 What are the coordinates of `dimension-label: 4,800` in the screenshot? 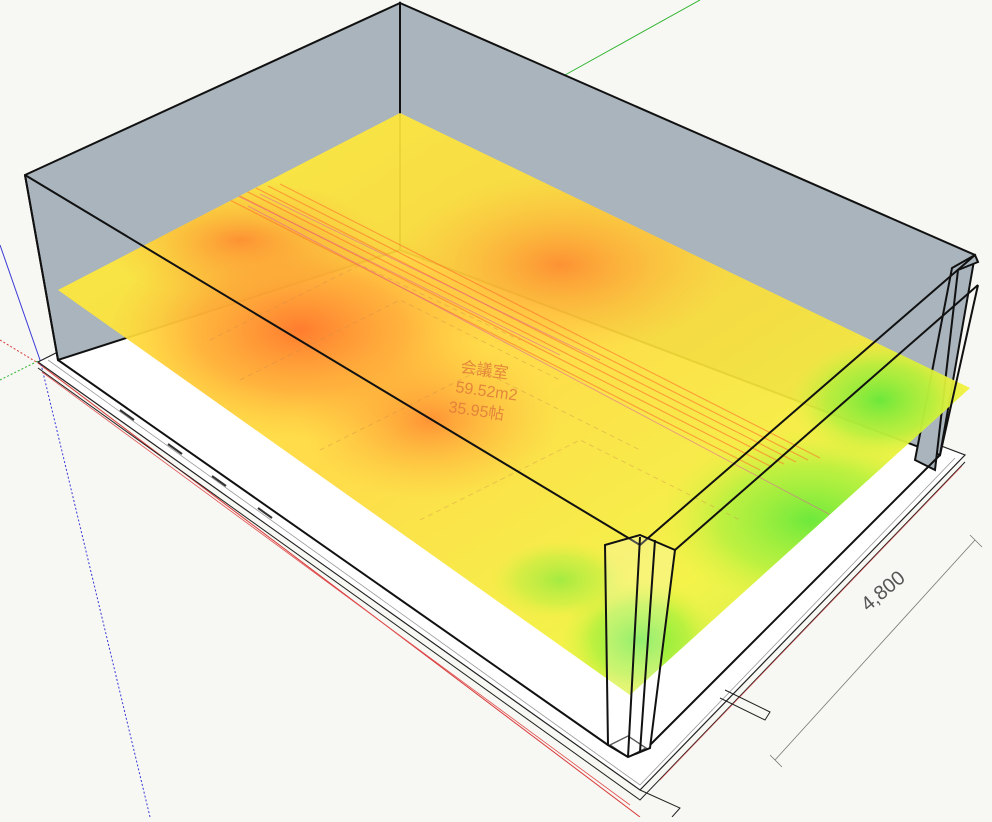 It's located at (883, 591).